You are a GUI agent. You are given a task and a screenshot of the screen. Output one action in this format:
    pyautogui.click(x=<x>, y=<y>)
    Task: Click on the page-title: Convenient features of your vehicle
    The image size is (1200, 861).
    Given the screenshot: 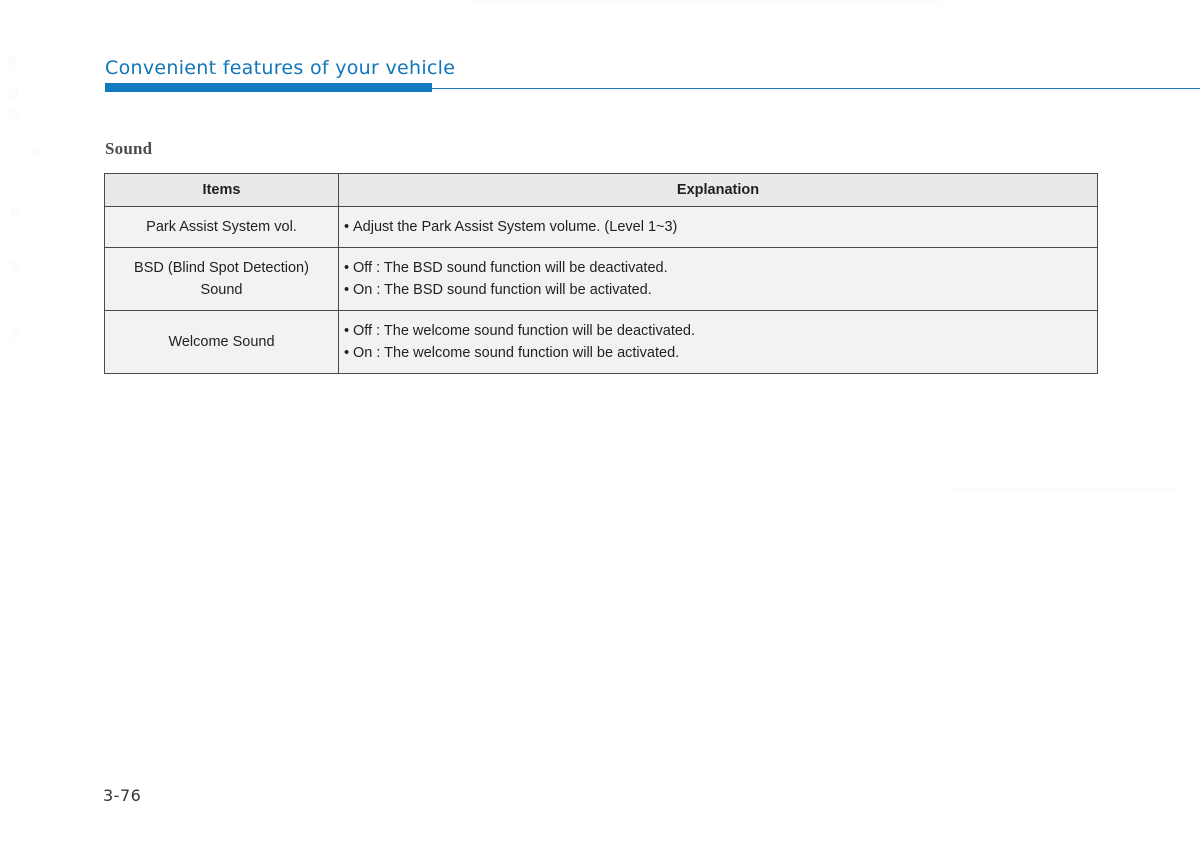 What is the action you would take?
    pyautogui.click(x=280, y=68)
    